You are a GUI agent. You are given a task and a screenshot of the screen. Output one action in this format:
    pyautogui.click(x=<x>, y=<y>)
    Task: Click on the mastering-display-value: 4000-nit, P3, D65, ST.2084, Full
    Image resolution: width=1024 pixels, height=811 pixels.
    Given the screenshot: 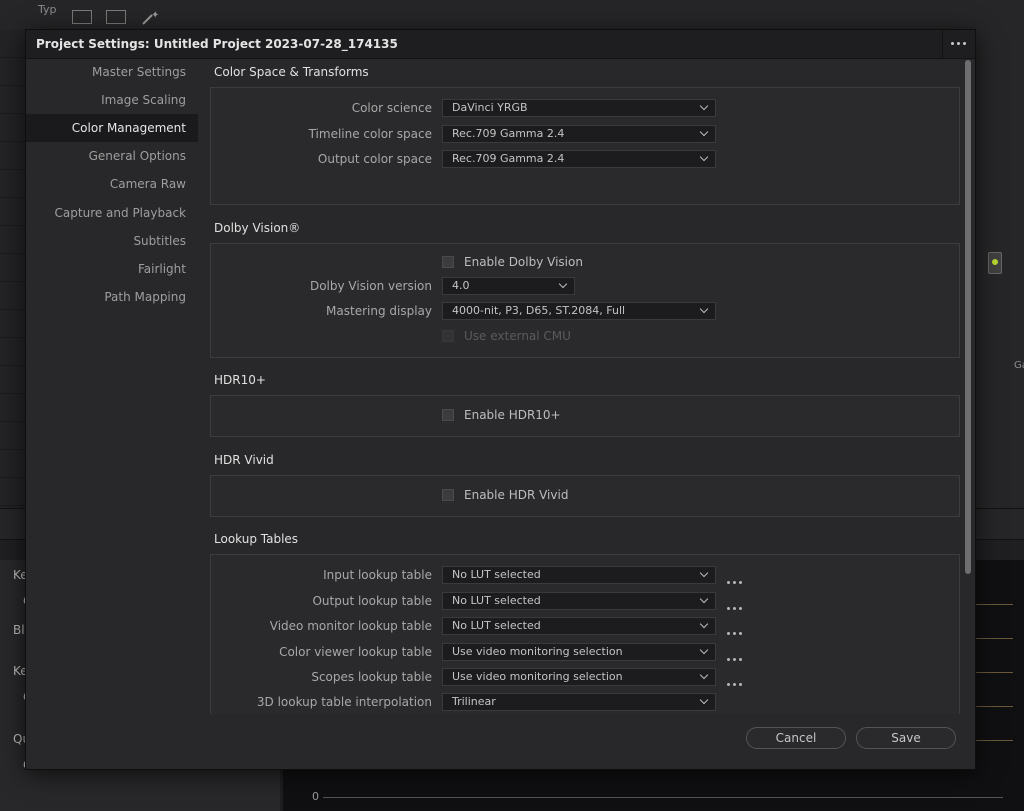 What is the action you would take?
    pyautogui.click(x=539, y=310)
    